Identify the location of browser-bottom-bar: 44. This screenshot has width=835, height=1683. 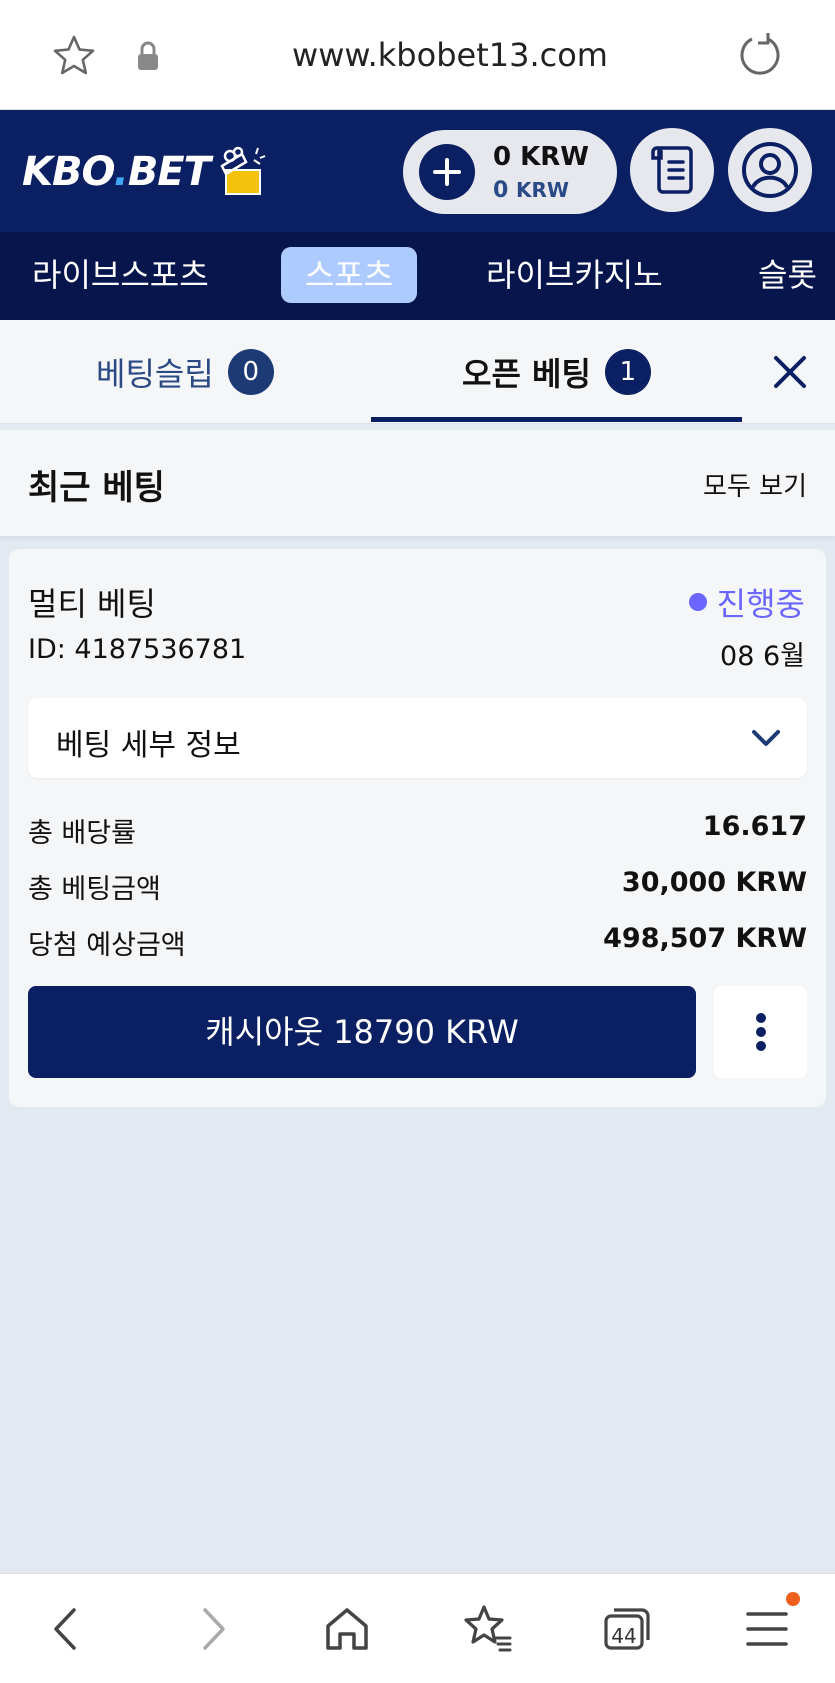
(417, 1628).